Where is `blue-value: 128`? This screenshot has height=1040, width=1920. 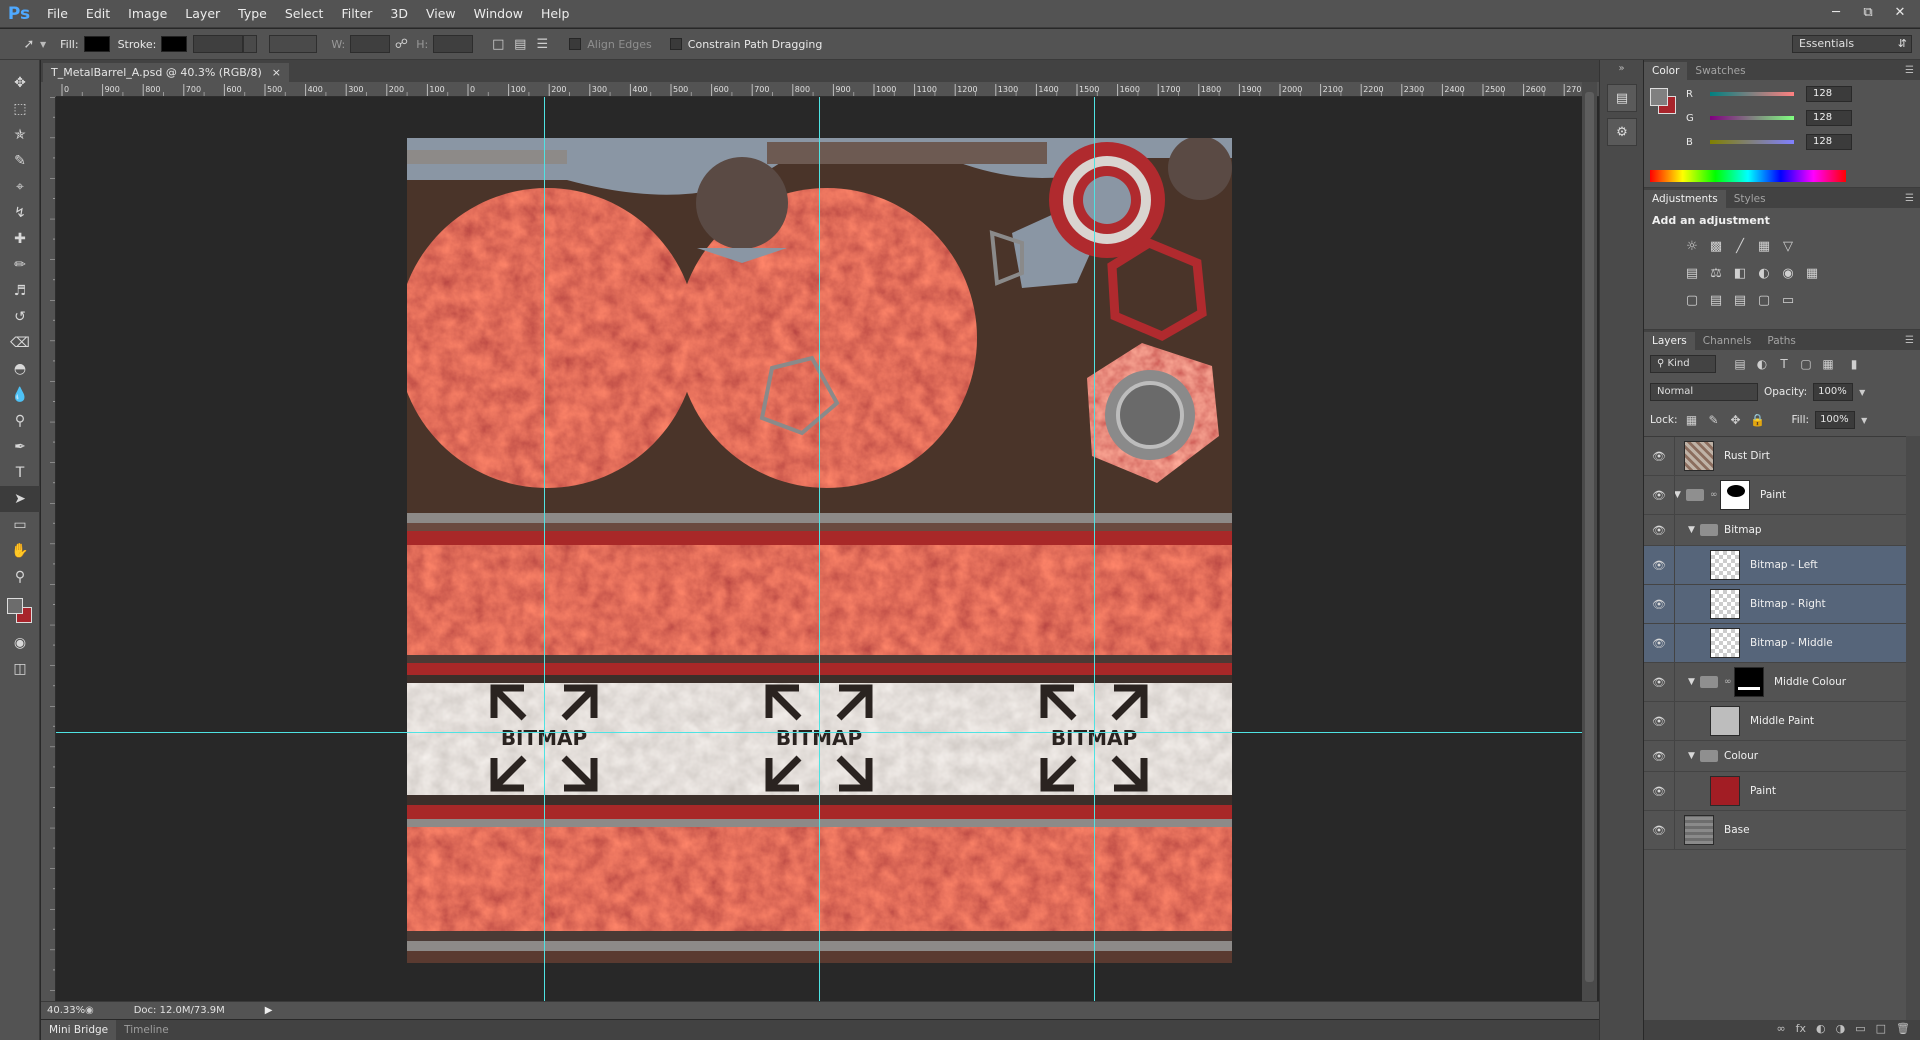
blue-value: 128 is located at coordinates (1829, 142).